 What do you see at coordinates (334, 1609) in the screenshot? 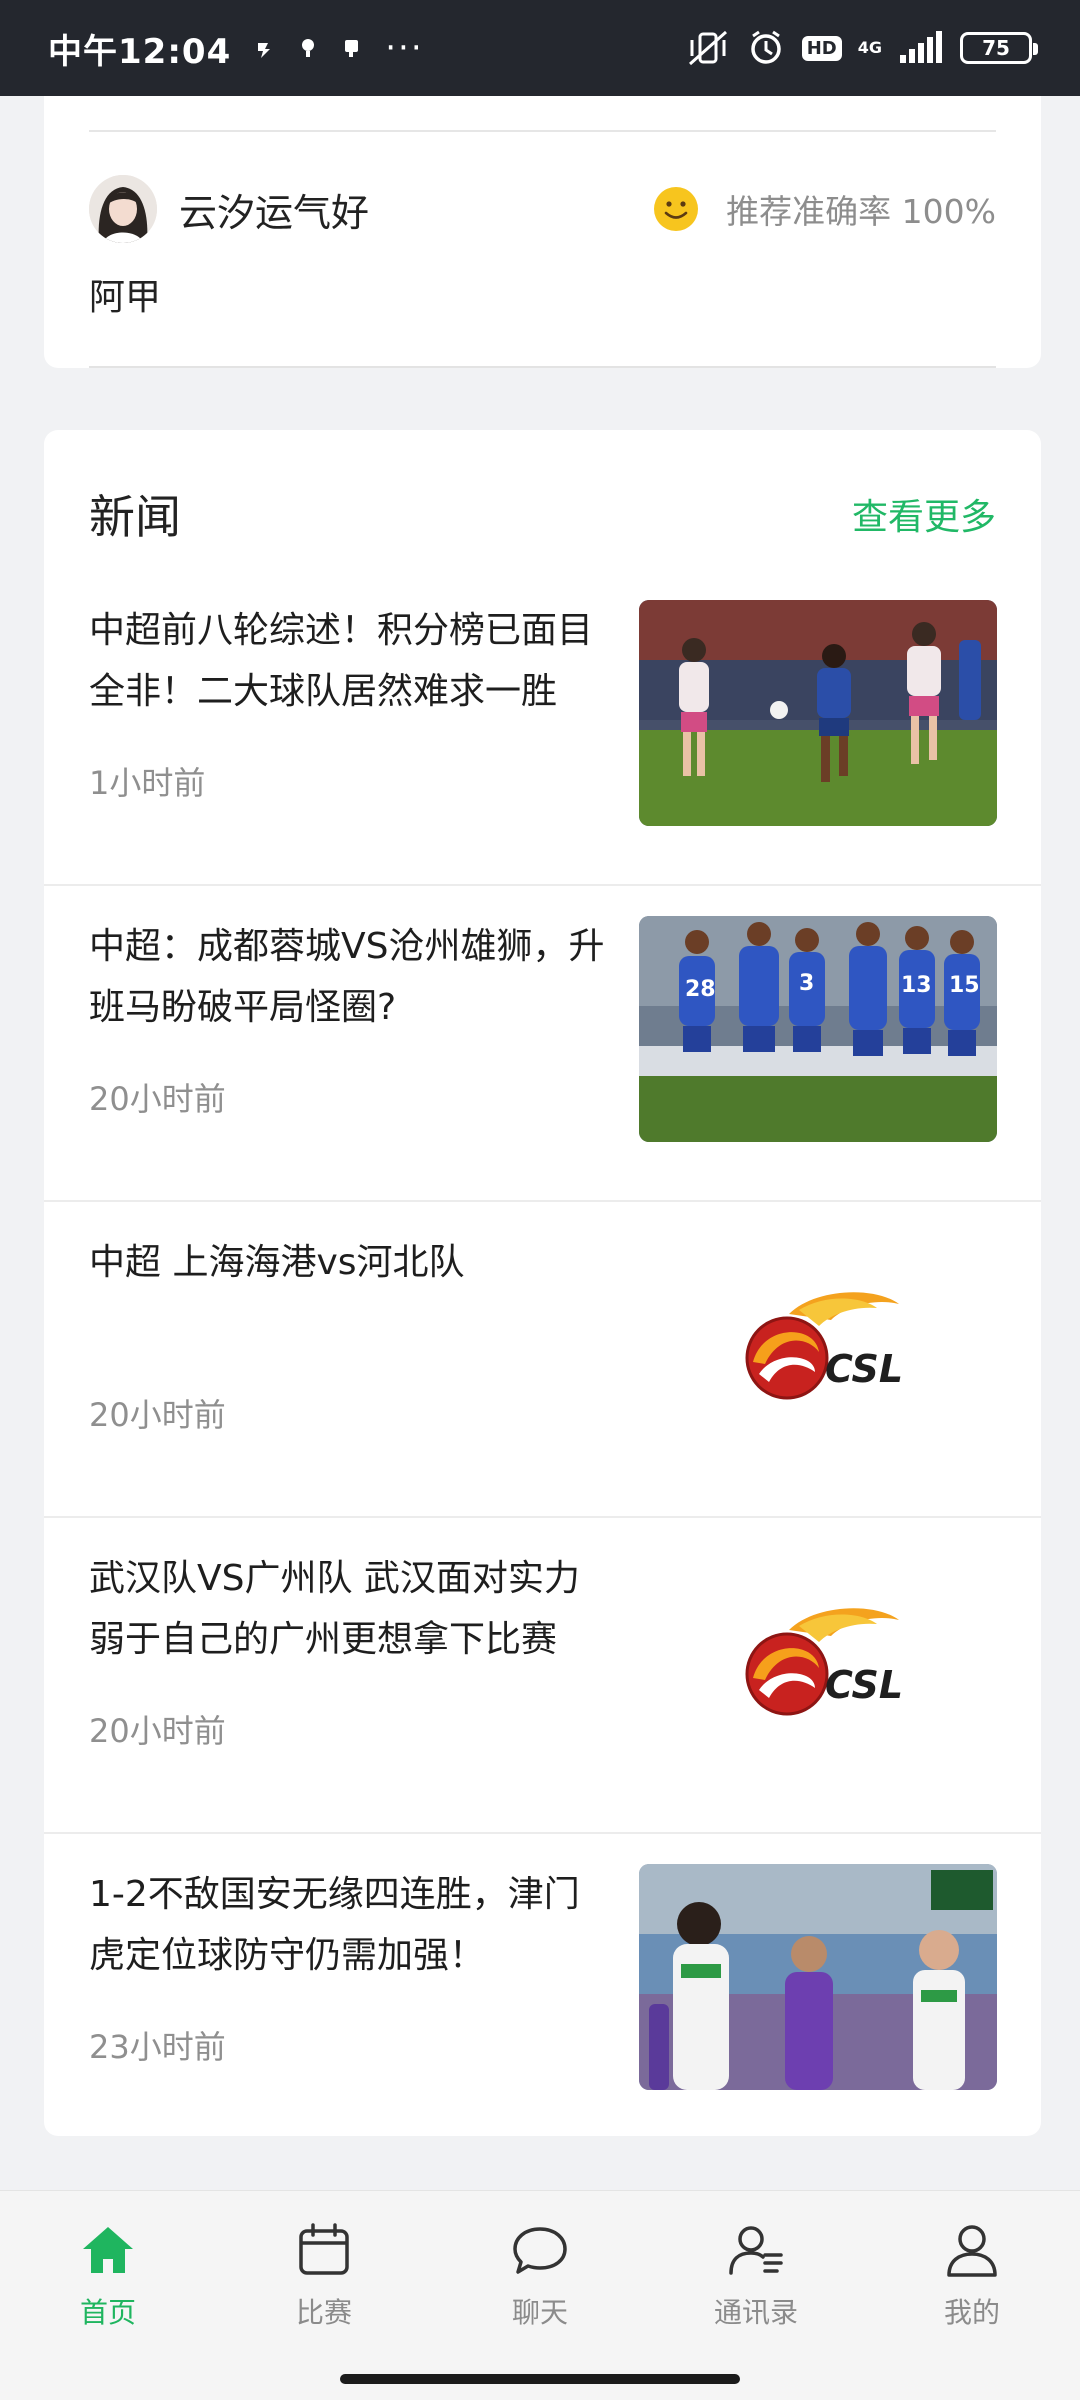
I see `news-headline: 武汉队VS广州队 武汉面对实力弱于自己的广州更想拿下比赛` at bounding box center [334, 1609].